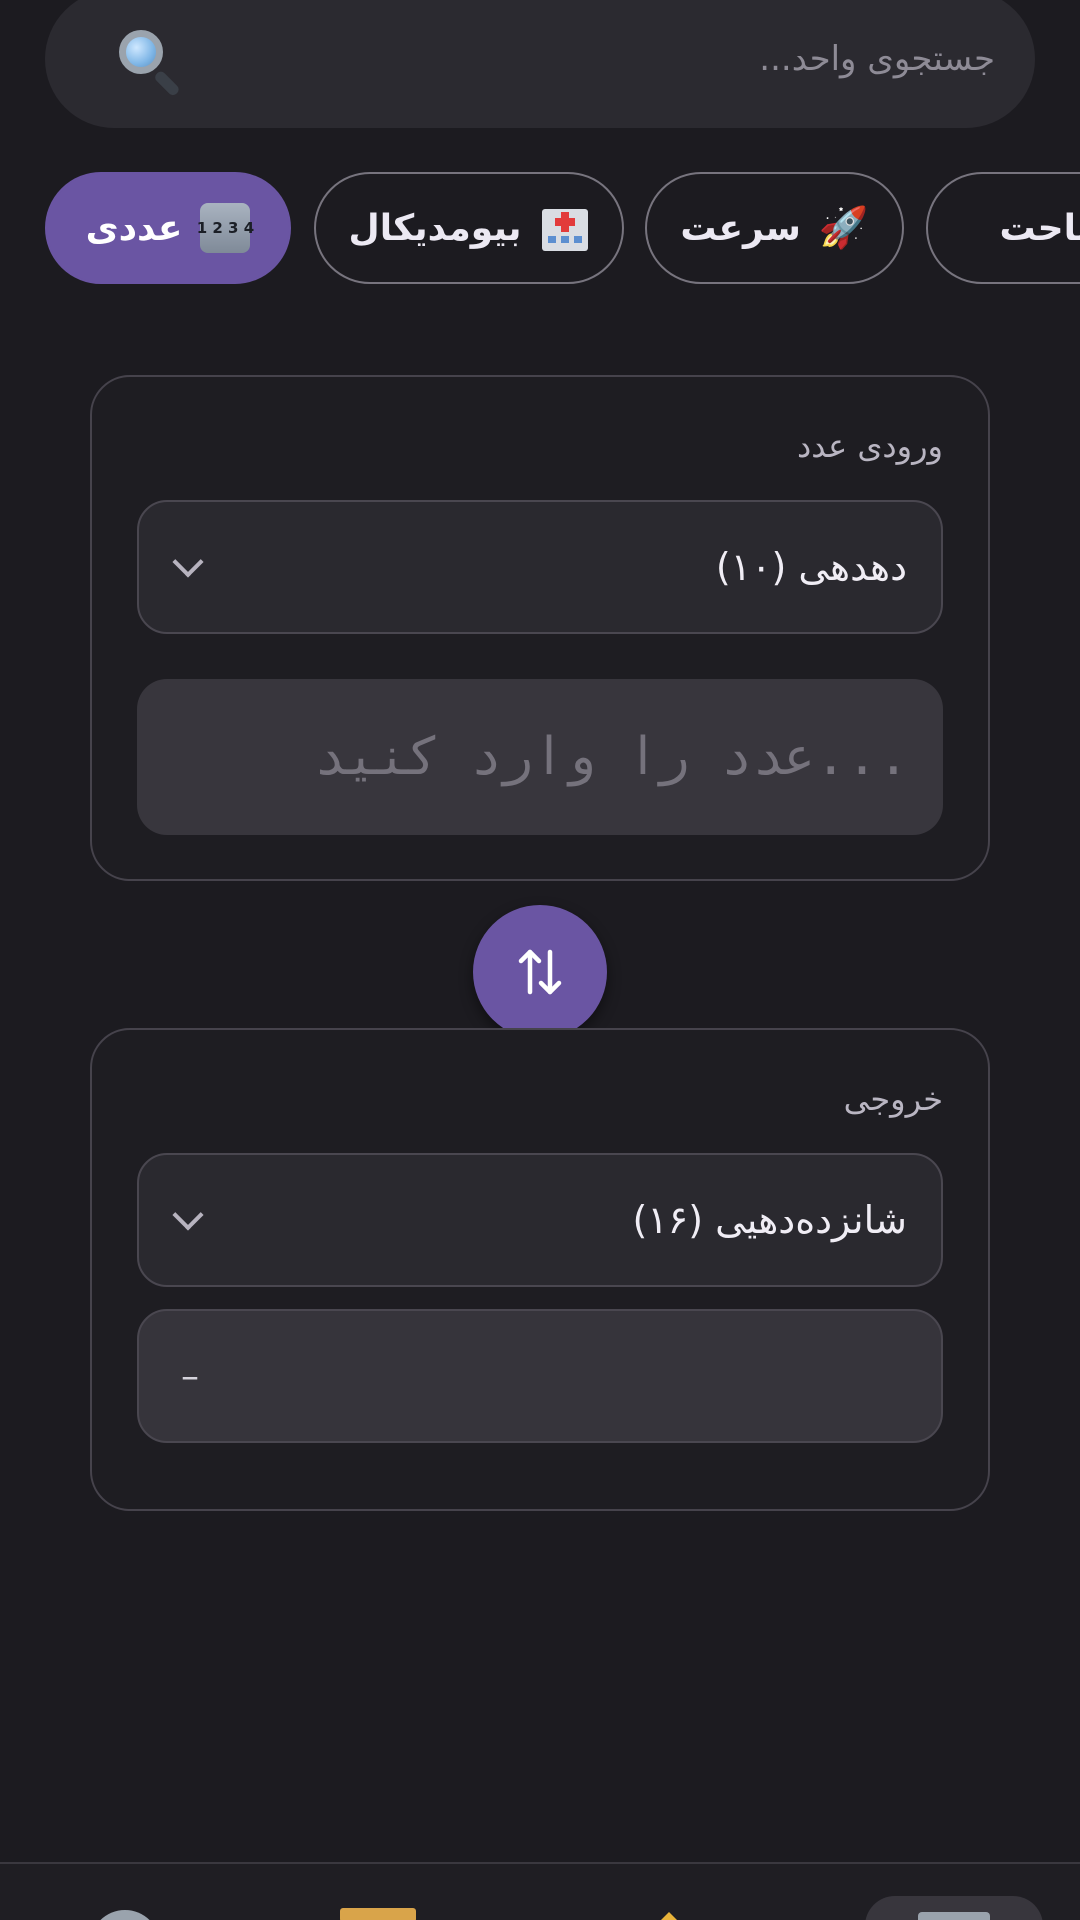 The height and width of the screenshot is (1920, 1080). I want to click on chip-biomedical: بیومدیکال, so click(469, 228).